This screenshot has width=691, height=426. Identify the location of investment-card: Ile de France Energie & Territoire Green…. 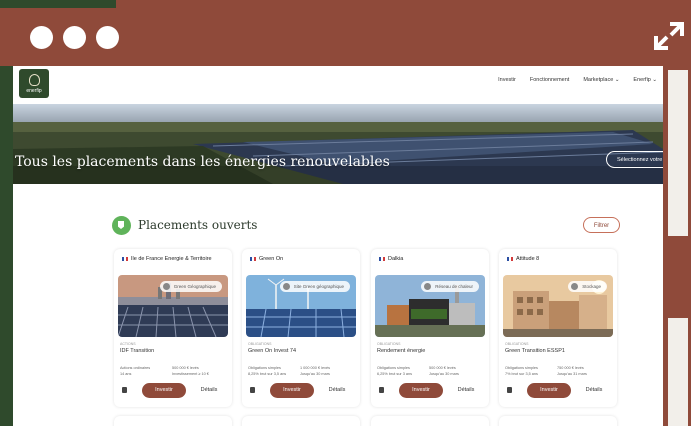
(173, 328).